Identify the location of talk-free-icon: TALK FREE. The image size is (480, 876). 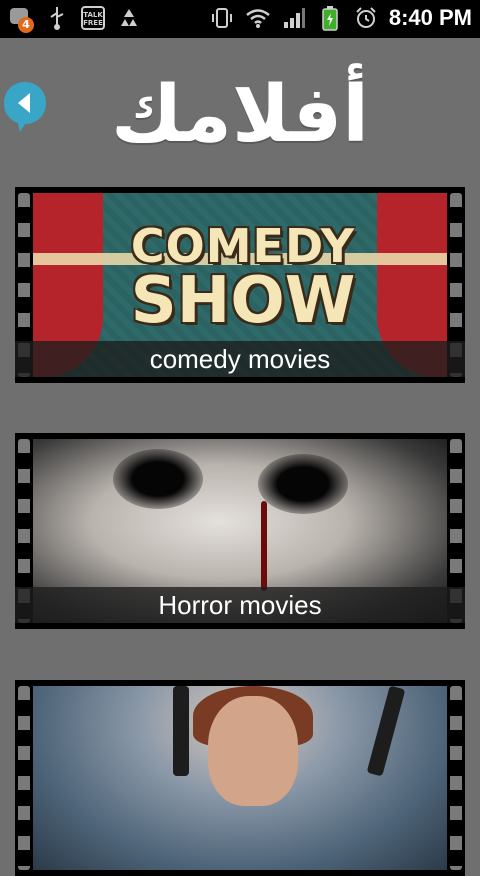
(93, 18).